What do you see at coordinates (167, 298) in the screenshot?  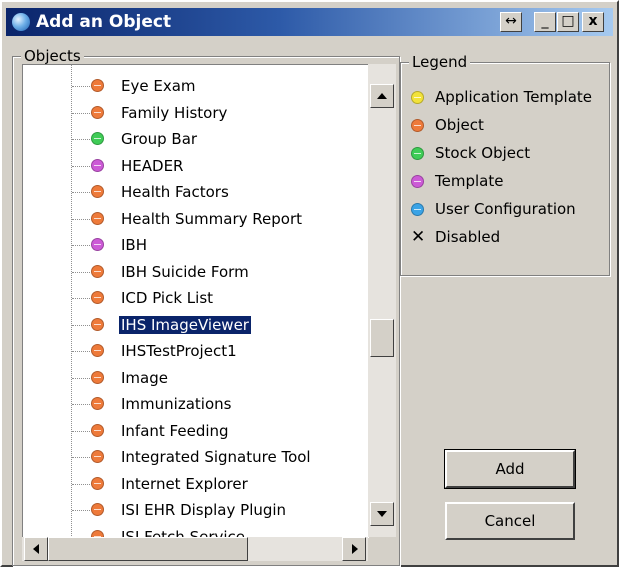 I see `tree-item-label: ICD Pick List` at bounding box center [167, 298].